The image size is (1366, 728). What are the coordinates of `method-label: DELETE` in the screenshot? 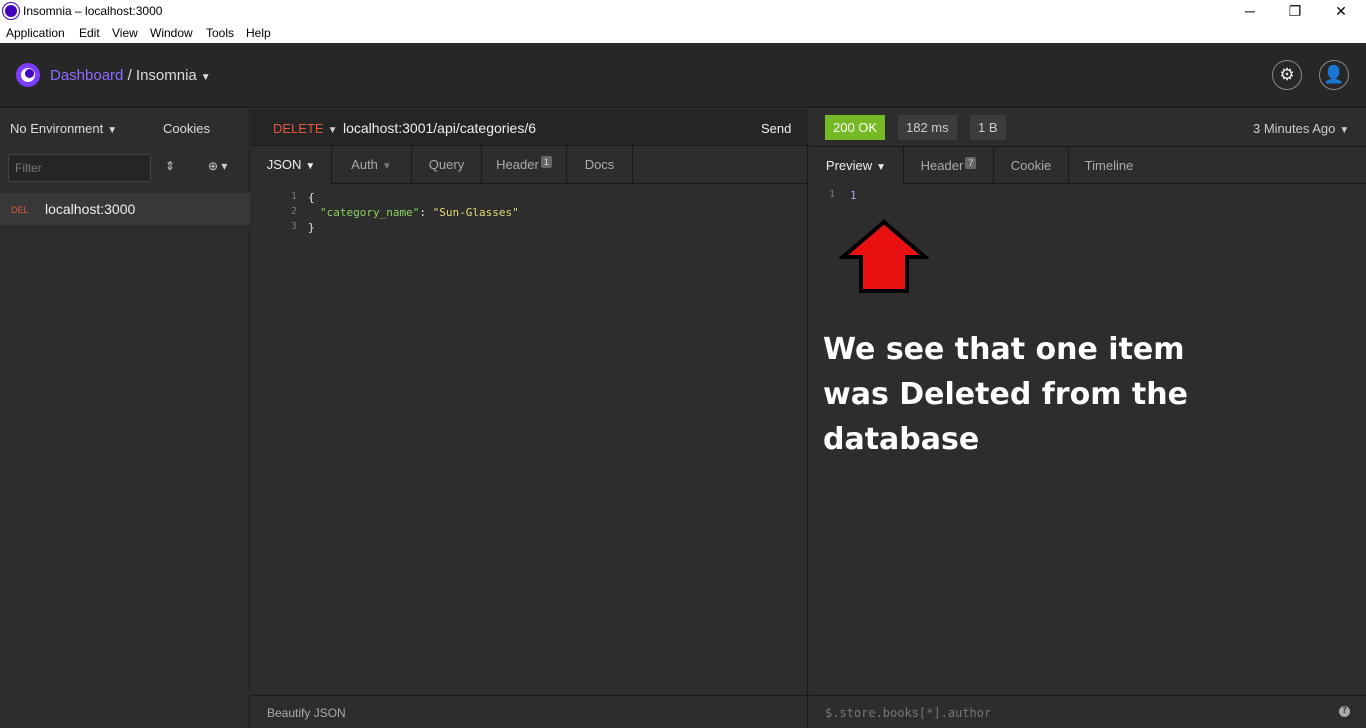 It's located at (298, 128).